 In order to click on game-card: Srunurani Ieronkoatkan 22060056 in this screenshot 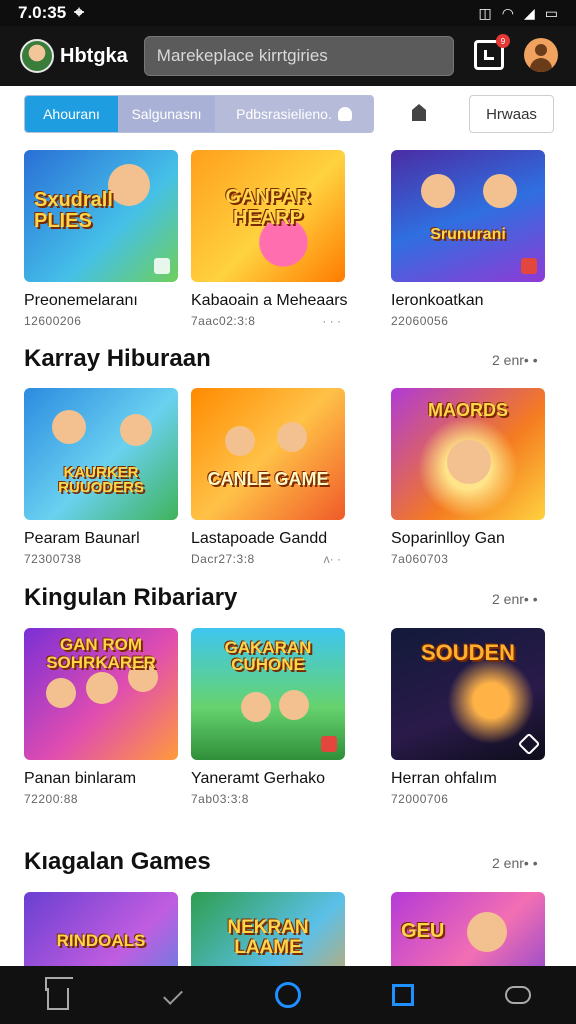, I will do `click(468, 239)`.